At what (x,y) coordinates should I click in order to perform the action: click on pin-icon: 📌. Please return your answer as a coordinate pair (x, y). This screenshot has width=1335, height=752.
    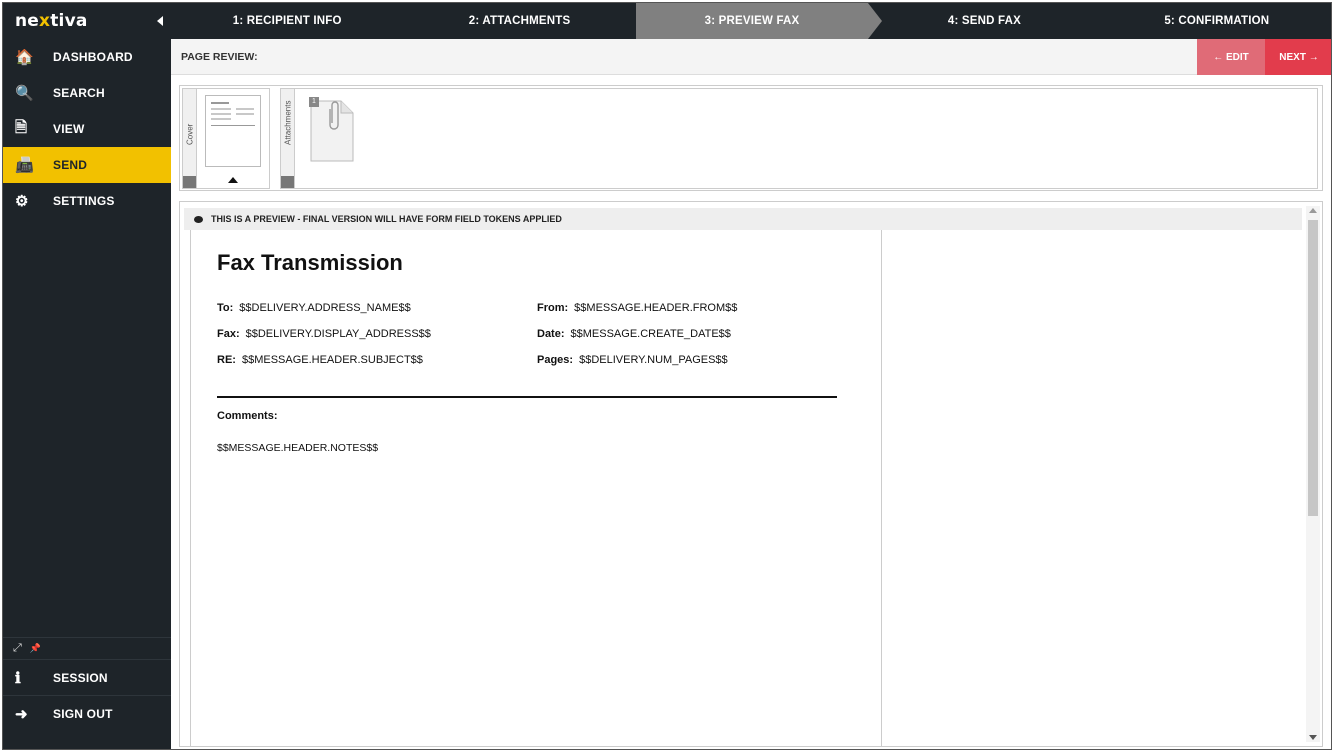
    Looking at the image, I should click on (35, 648).